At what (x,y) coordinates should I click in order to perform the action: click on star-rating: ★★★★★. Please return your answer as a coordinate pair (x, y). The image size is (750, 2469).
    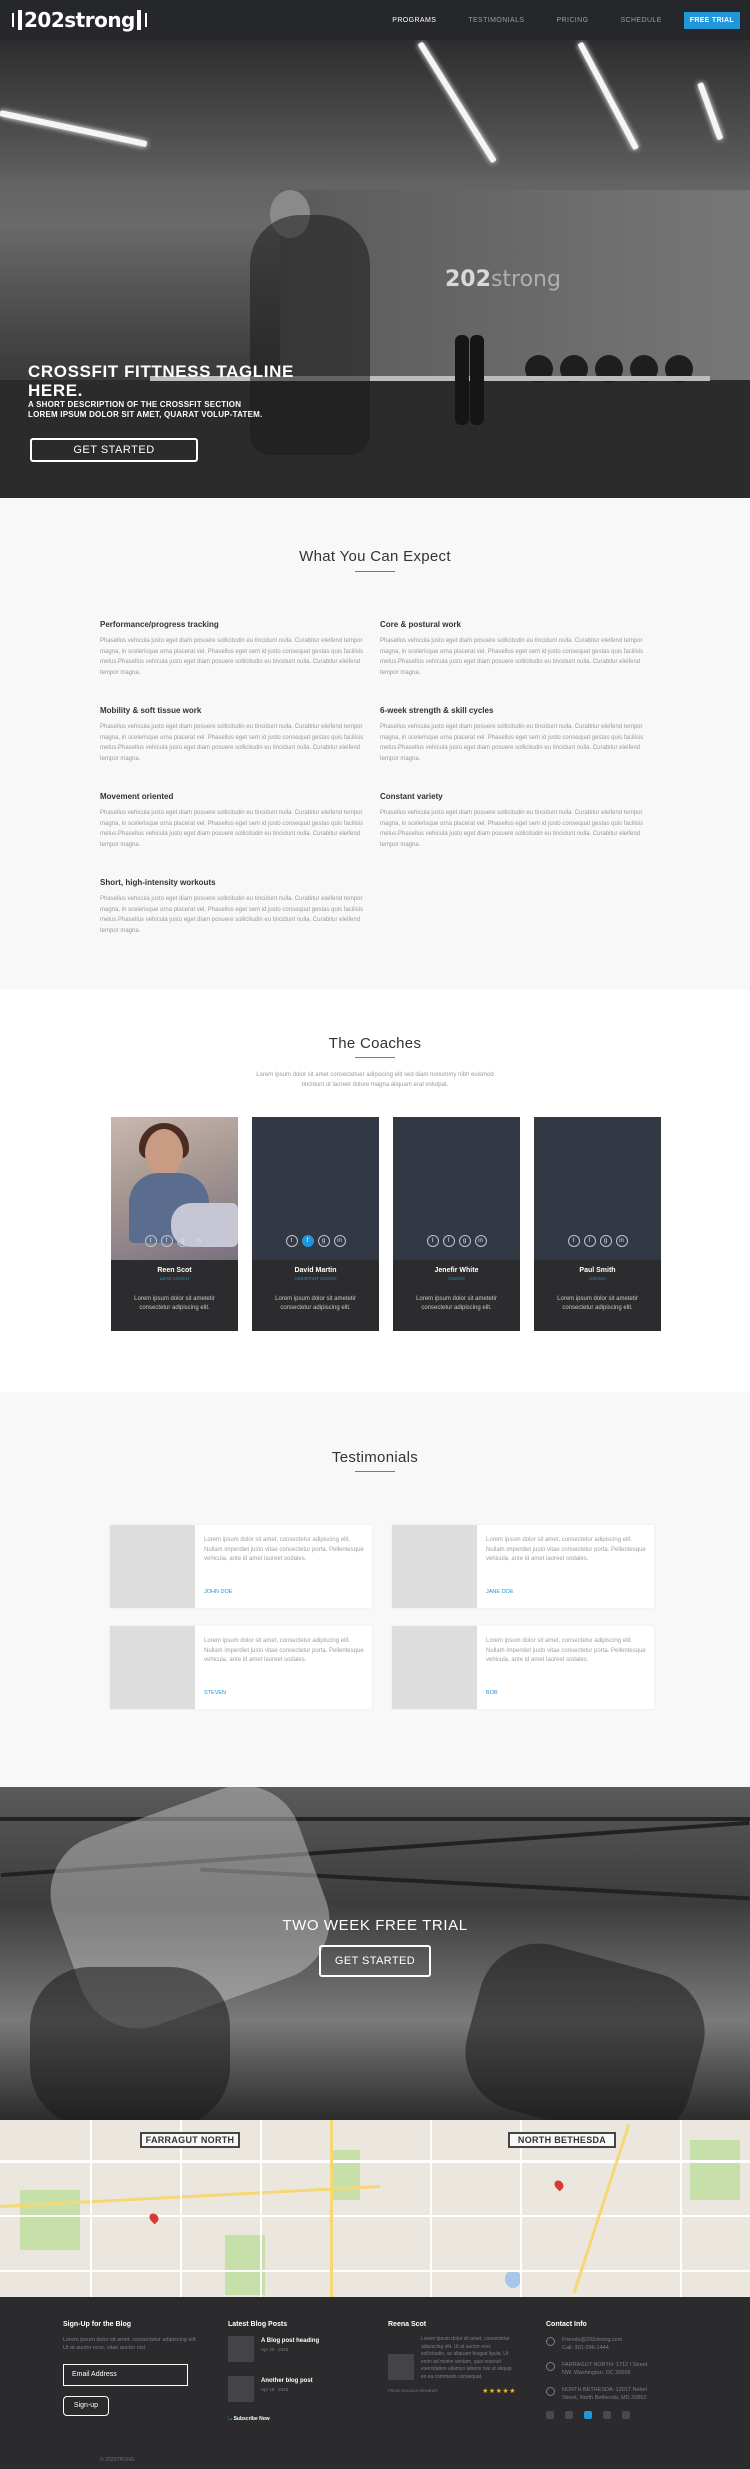
    Looking at the image, I should click on (499, 2391).